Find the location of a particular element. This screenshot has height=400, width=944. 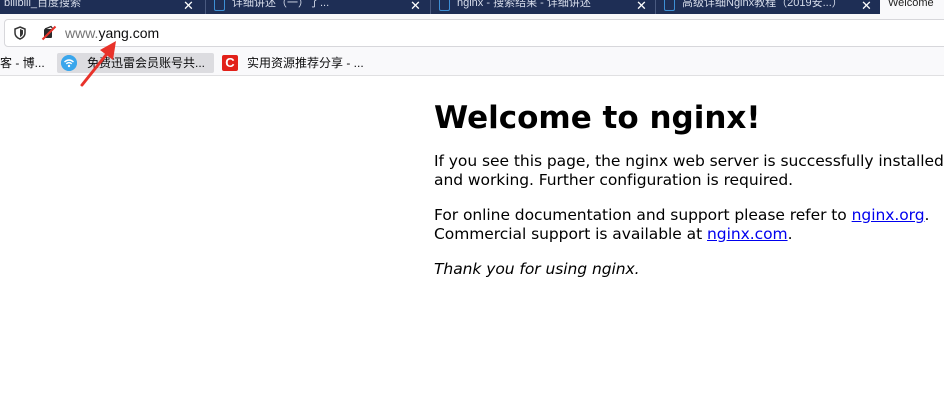

wifi-icon is located at coordinates (69, 63).